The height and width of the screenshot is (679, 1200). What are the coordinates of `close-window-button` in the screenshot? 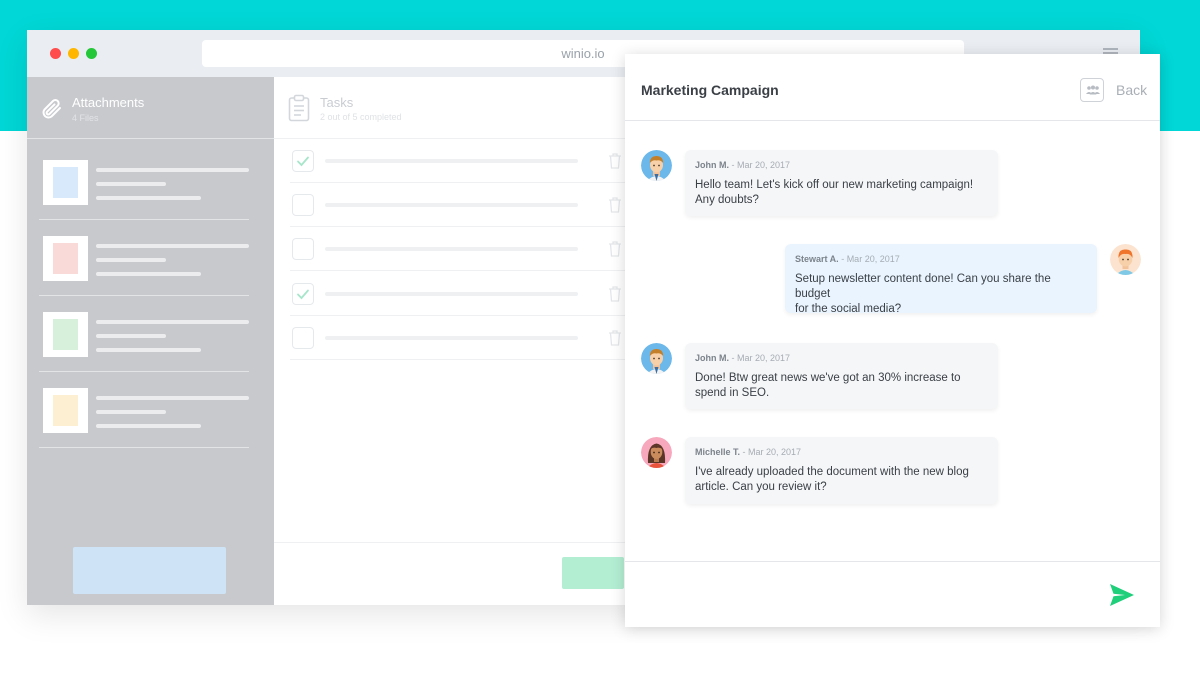 It's located at (55, 53).